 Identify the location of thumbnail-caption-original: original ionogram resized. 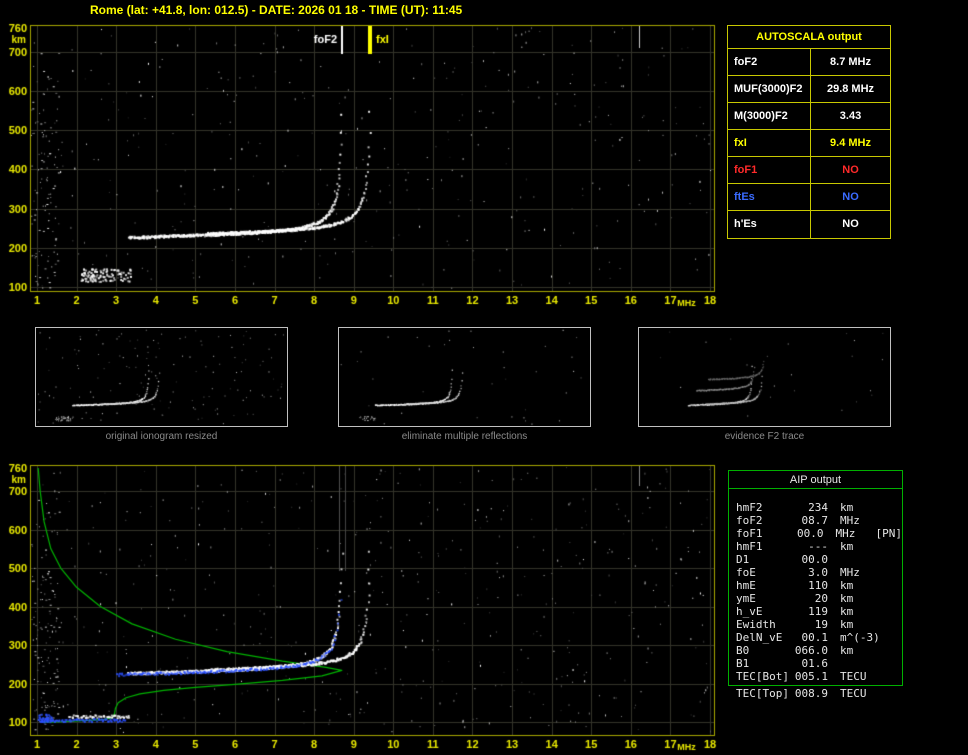
(161, 436).